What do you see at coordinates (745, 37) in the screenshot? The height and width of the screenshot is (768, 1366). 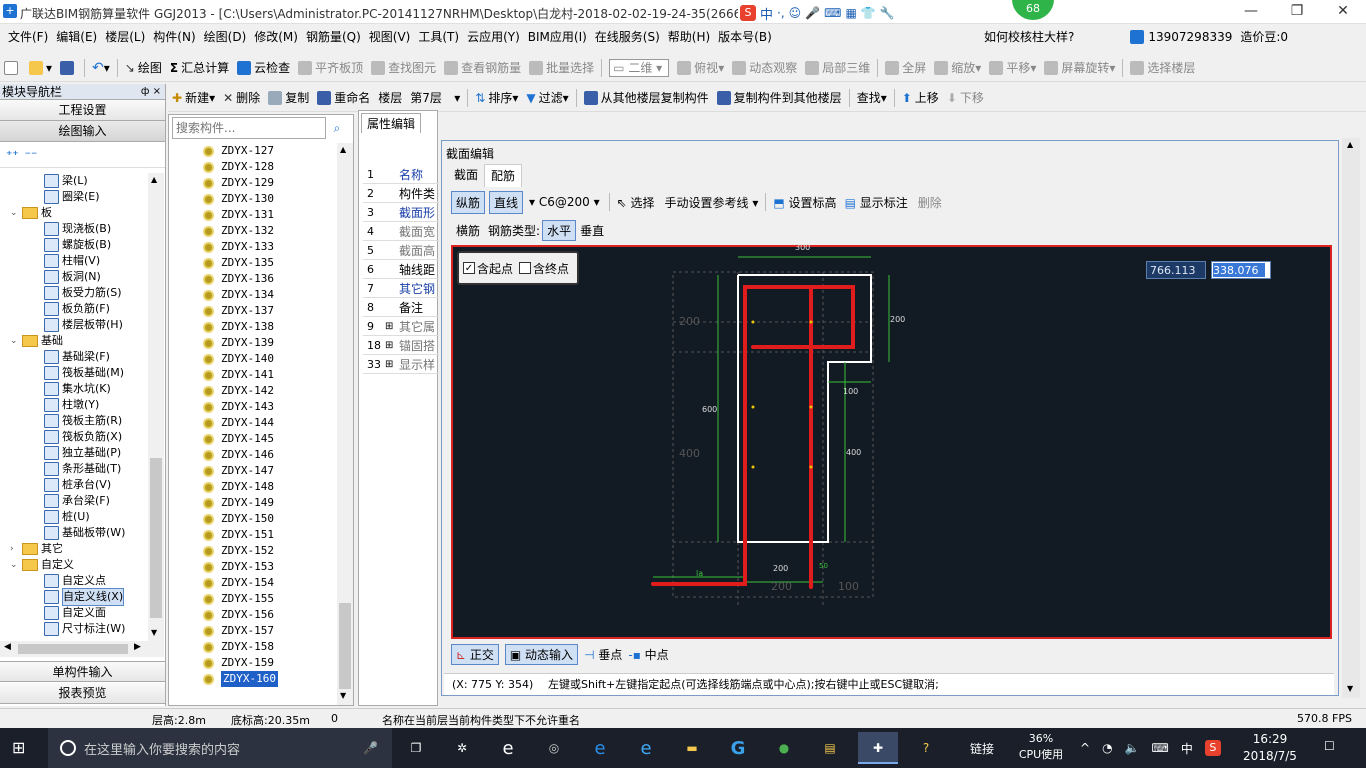 I see `menu-item: 版本号(B)` at bounding box center [745, 37].